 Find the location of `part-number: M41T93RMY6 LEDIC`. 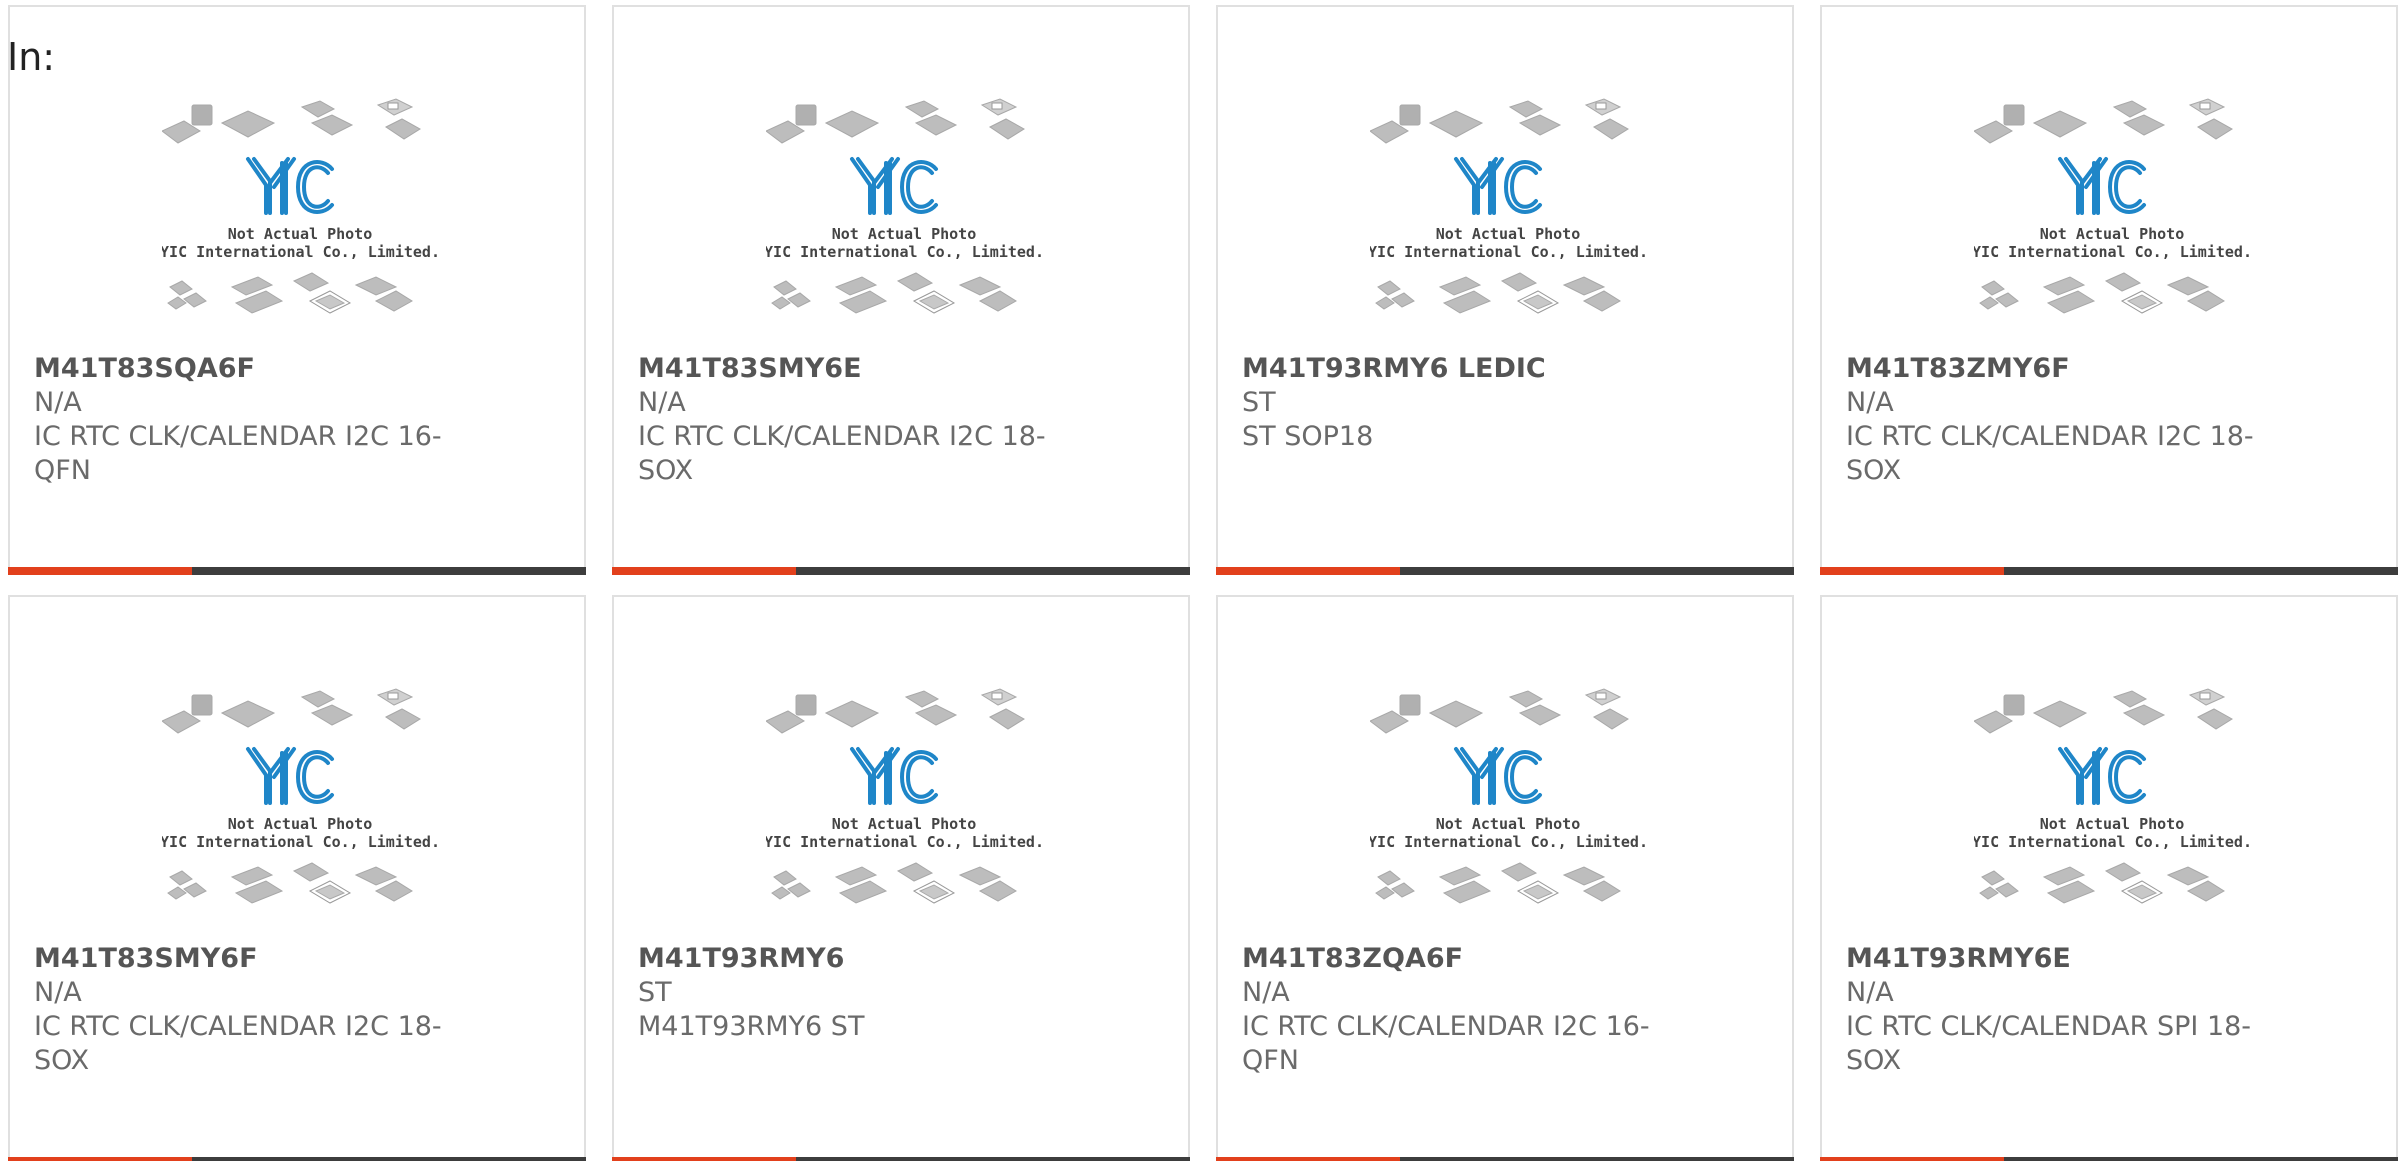

part-number: M41T93RMY6 LEDIC is located at coordinates (1452, 369).